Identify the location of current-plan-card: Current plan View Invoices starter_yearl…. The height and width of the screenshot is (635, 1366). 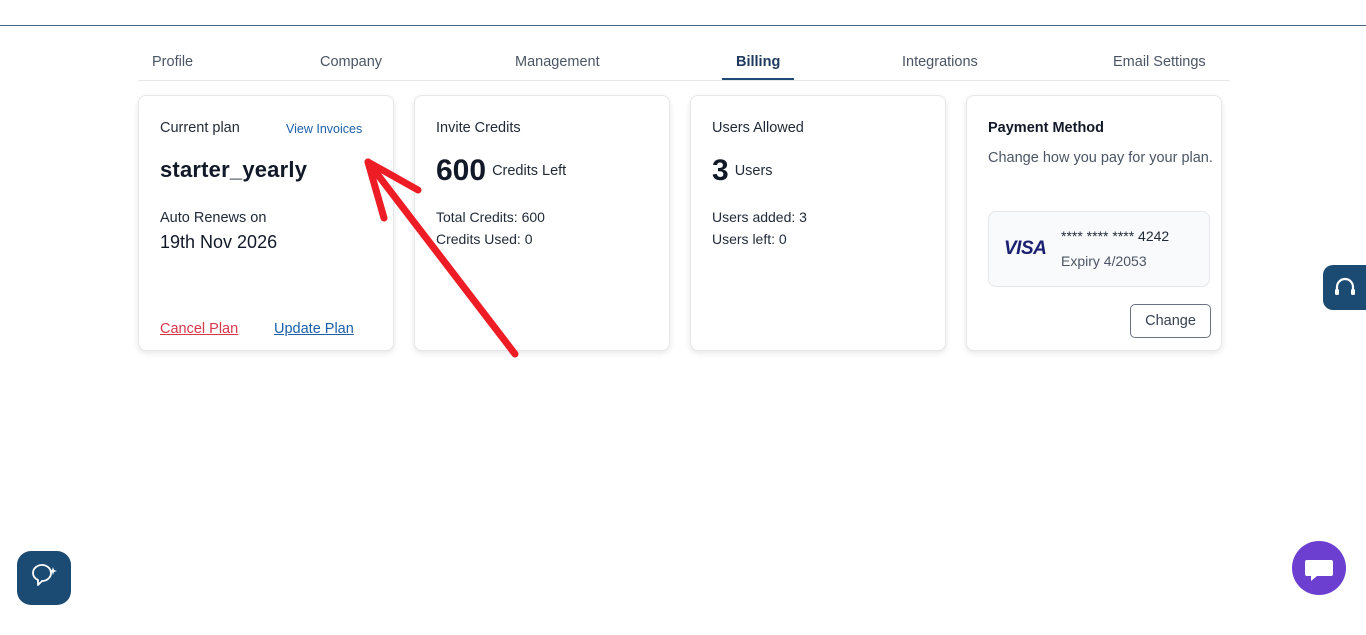
(266, 223).